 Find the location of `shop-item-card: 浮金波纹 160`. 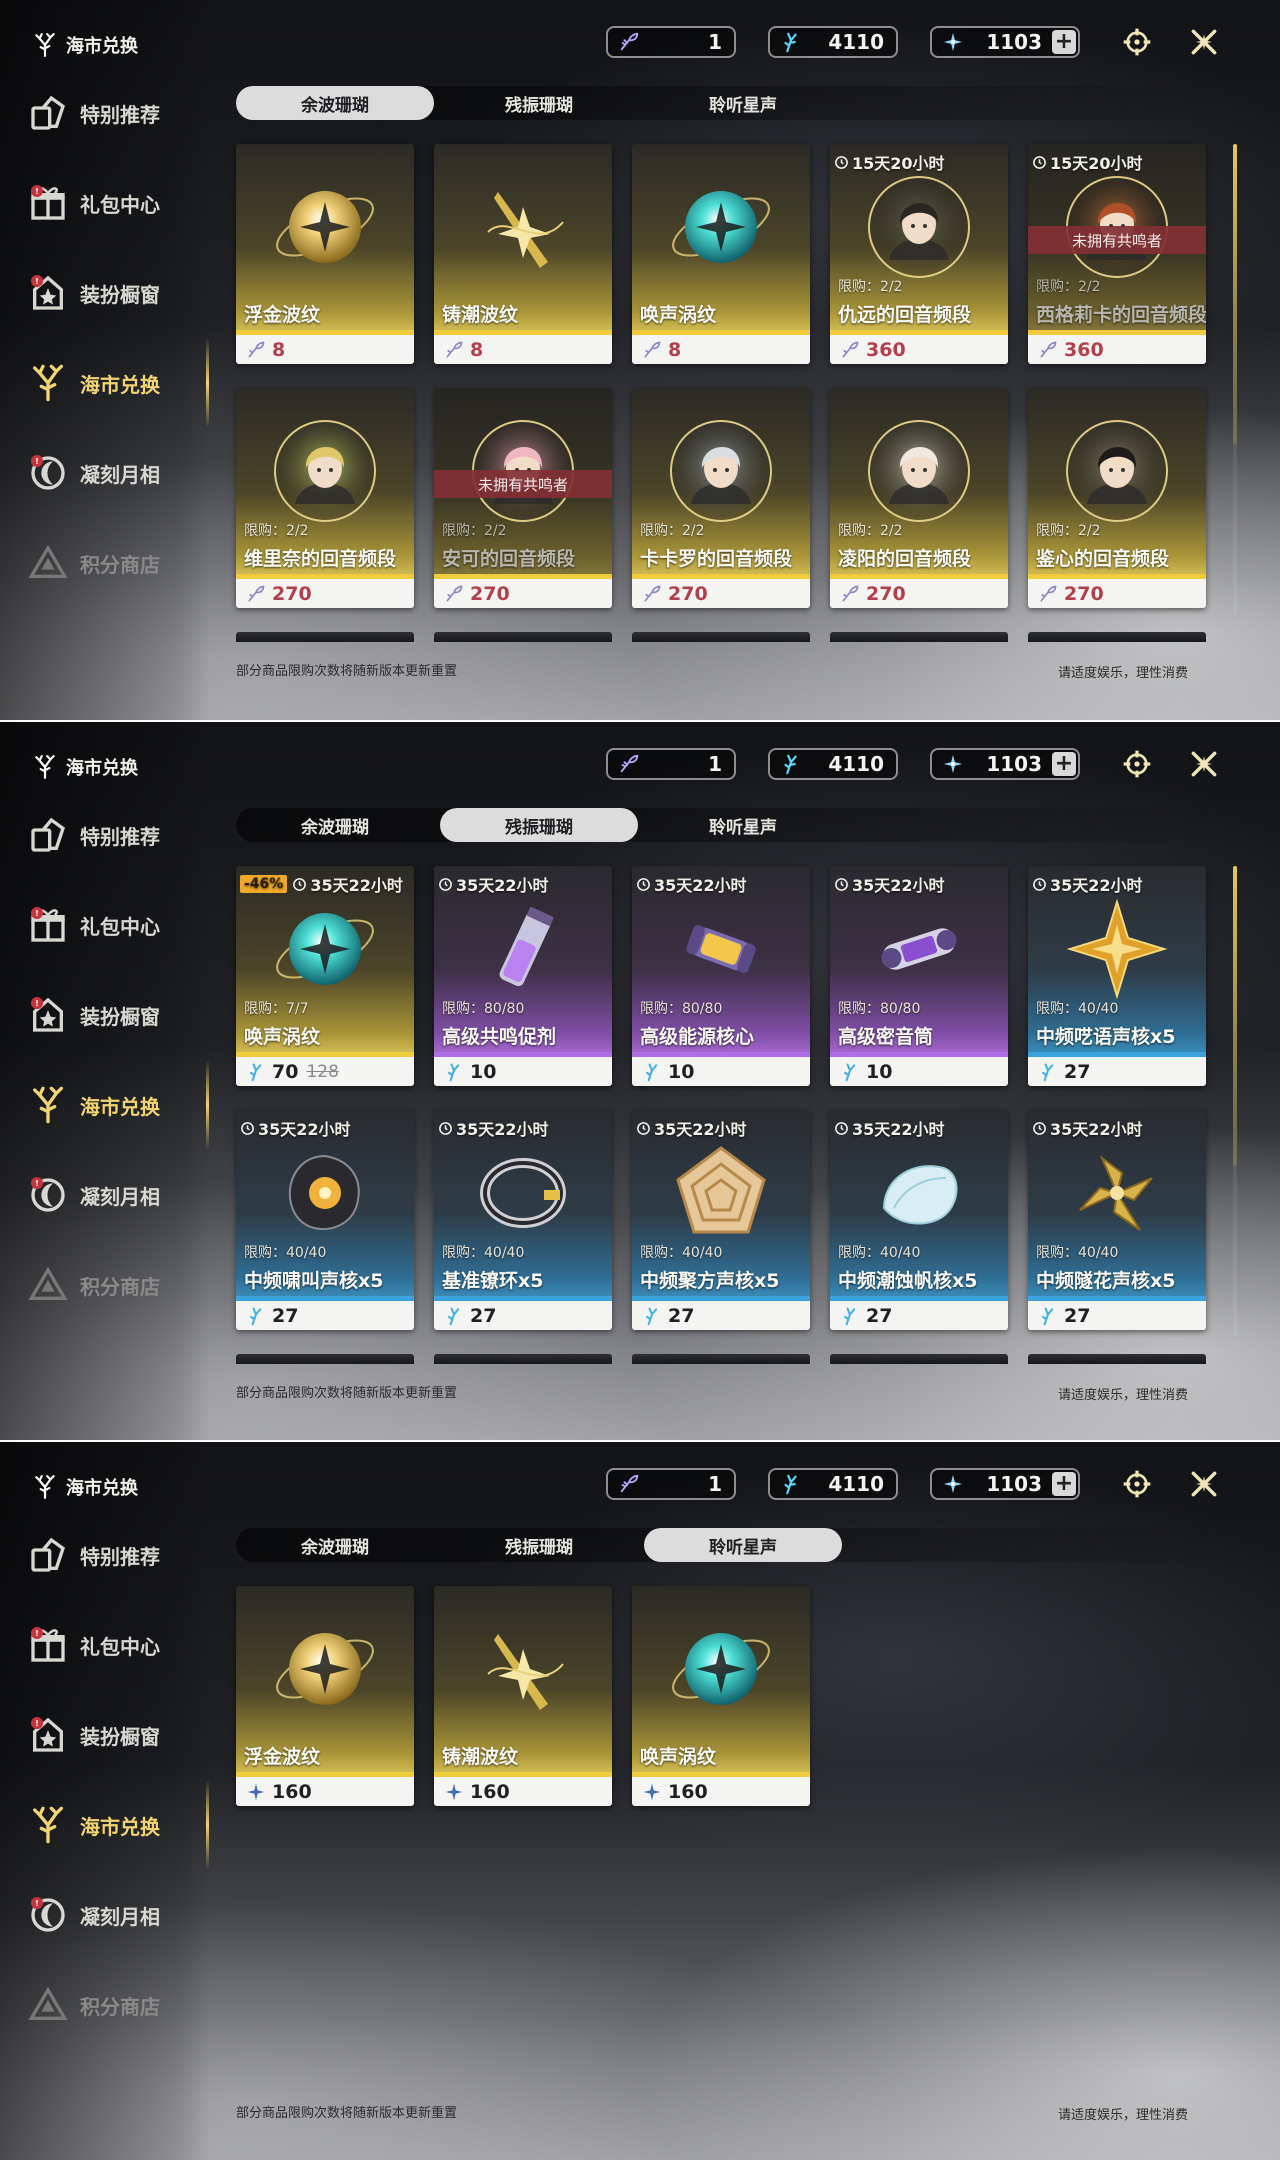

shop-item-card: 浮金波纹 160 is located at coordinates (325, 1696).